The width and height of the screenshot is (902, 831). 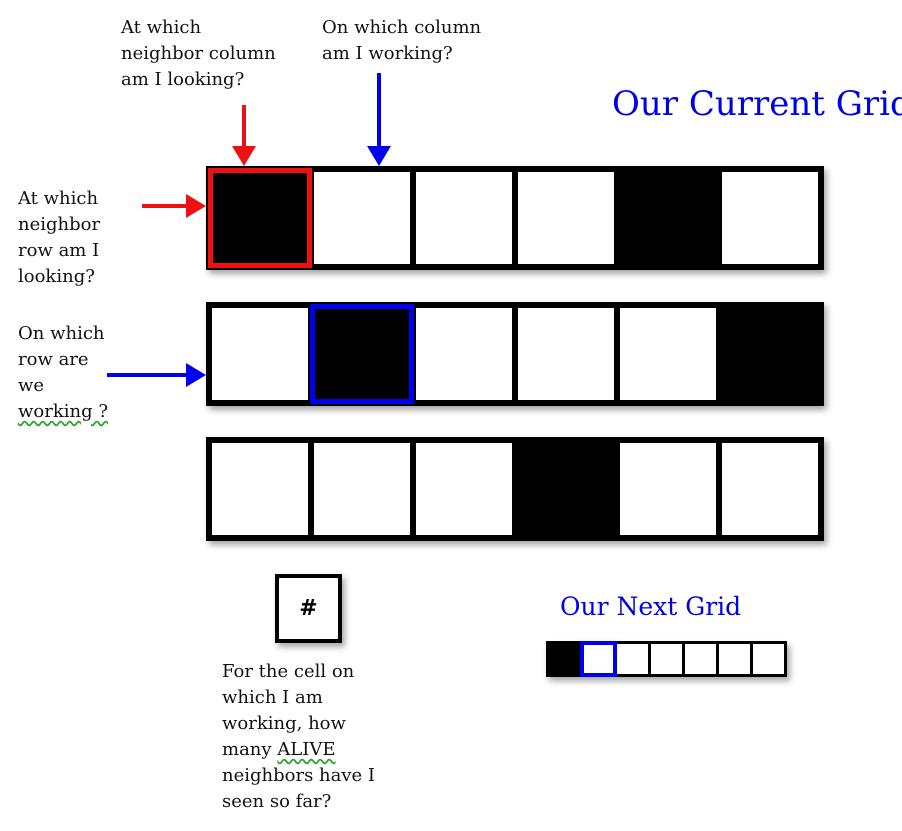 What do you see at coordinates (174, 206) in the screenshot?
I see `neighbor-row-arrow` at bounding box center [174, 206].